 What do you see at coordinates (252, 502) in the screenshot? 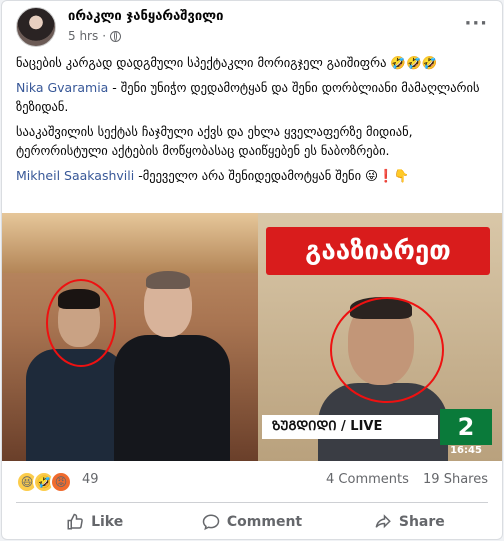
I see `divider` at bounding box center [252, 502].